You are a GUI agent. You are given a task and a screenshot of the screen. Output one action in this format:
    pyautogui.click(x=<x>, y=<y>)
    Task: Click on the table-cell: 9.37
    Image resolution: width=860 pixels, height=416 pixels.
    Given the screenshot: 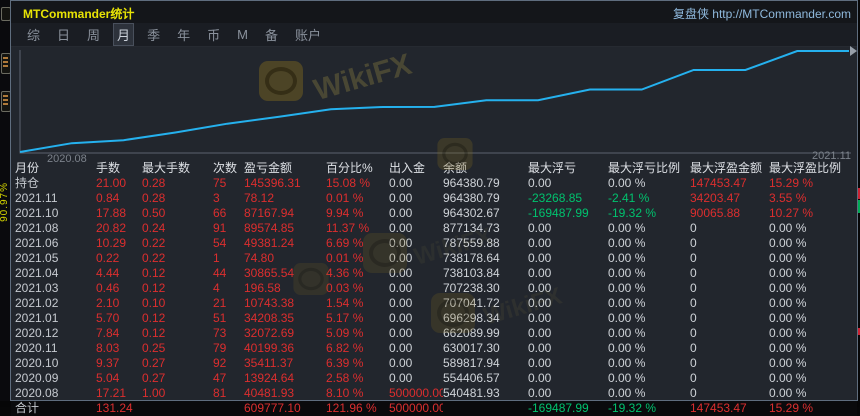 What is the action you would take?
    pyautogui.click(x=108, y=363)
    